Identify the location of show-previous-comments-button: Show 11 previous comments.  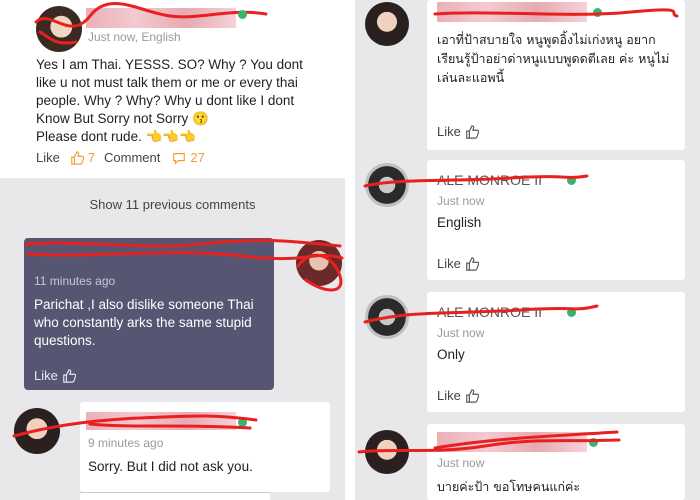
(172, 204).